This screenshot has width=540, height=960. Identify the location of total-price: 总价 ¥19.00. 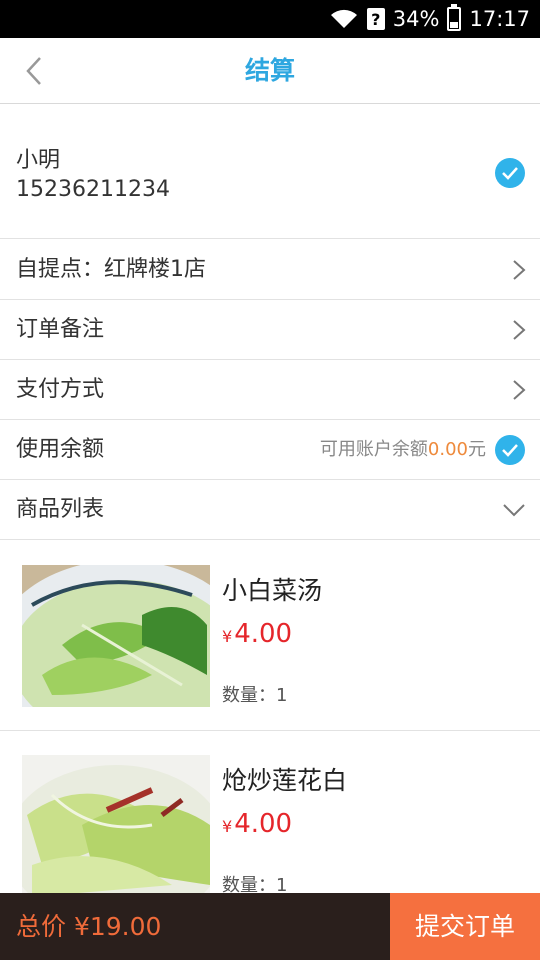
(89, 926).